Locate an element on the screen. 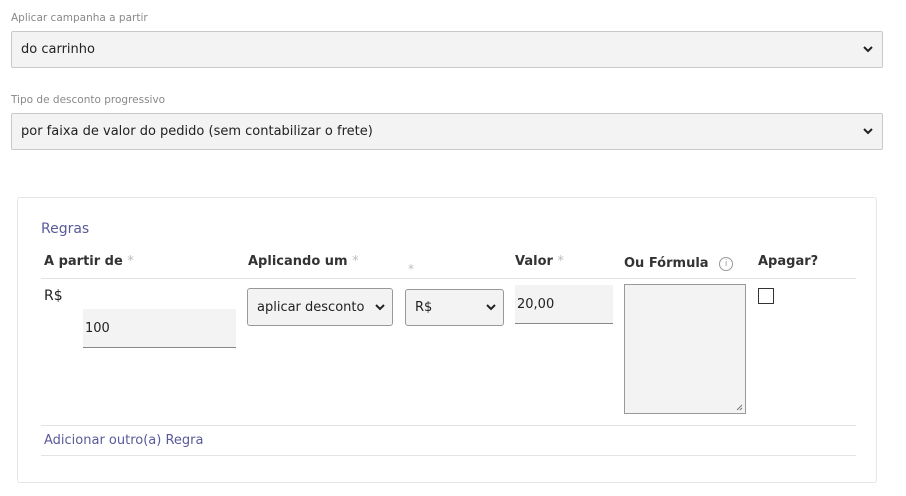 The height and width of the screenshot is (496, 906). campaign-select-value: do carrinho is located at coordinates (58, 49).